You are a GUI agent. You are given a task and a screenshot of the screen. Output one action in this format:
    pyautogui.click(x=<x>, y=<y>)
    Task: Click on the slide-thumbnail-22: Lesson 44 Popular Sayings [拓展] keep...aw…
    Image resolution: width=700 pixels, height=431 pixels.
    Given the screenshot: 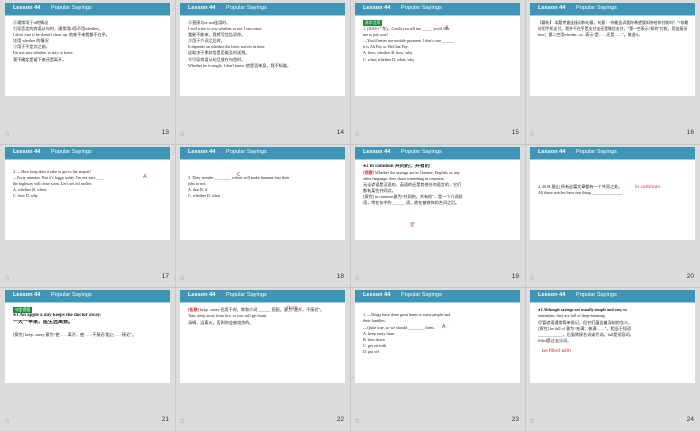 What is the action you would take?
    pyautogui.click(x=262, y=359)
    